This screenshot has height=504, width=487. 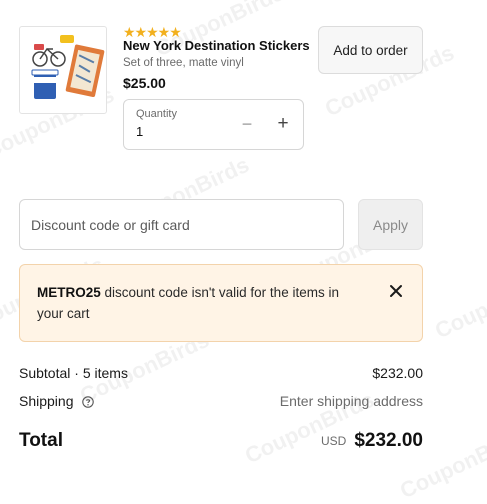 What do you see at coordinates (41, 440) in the screenshot?
I see `total-label: Total` at bounding box center [41, 440].